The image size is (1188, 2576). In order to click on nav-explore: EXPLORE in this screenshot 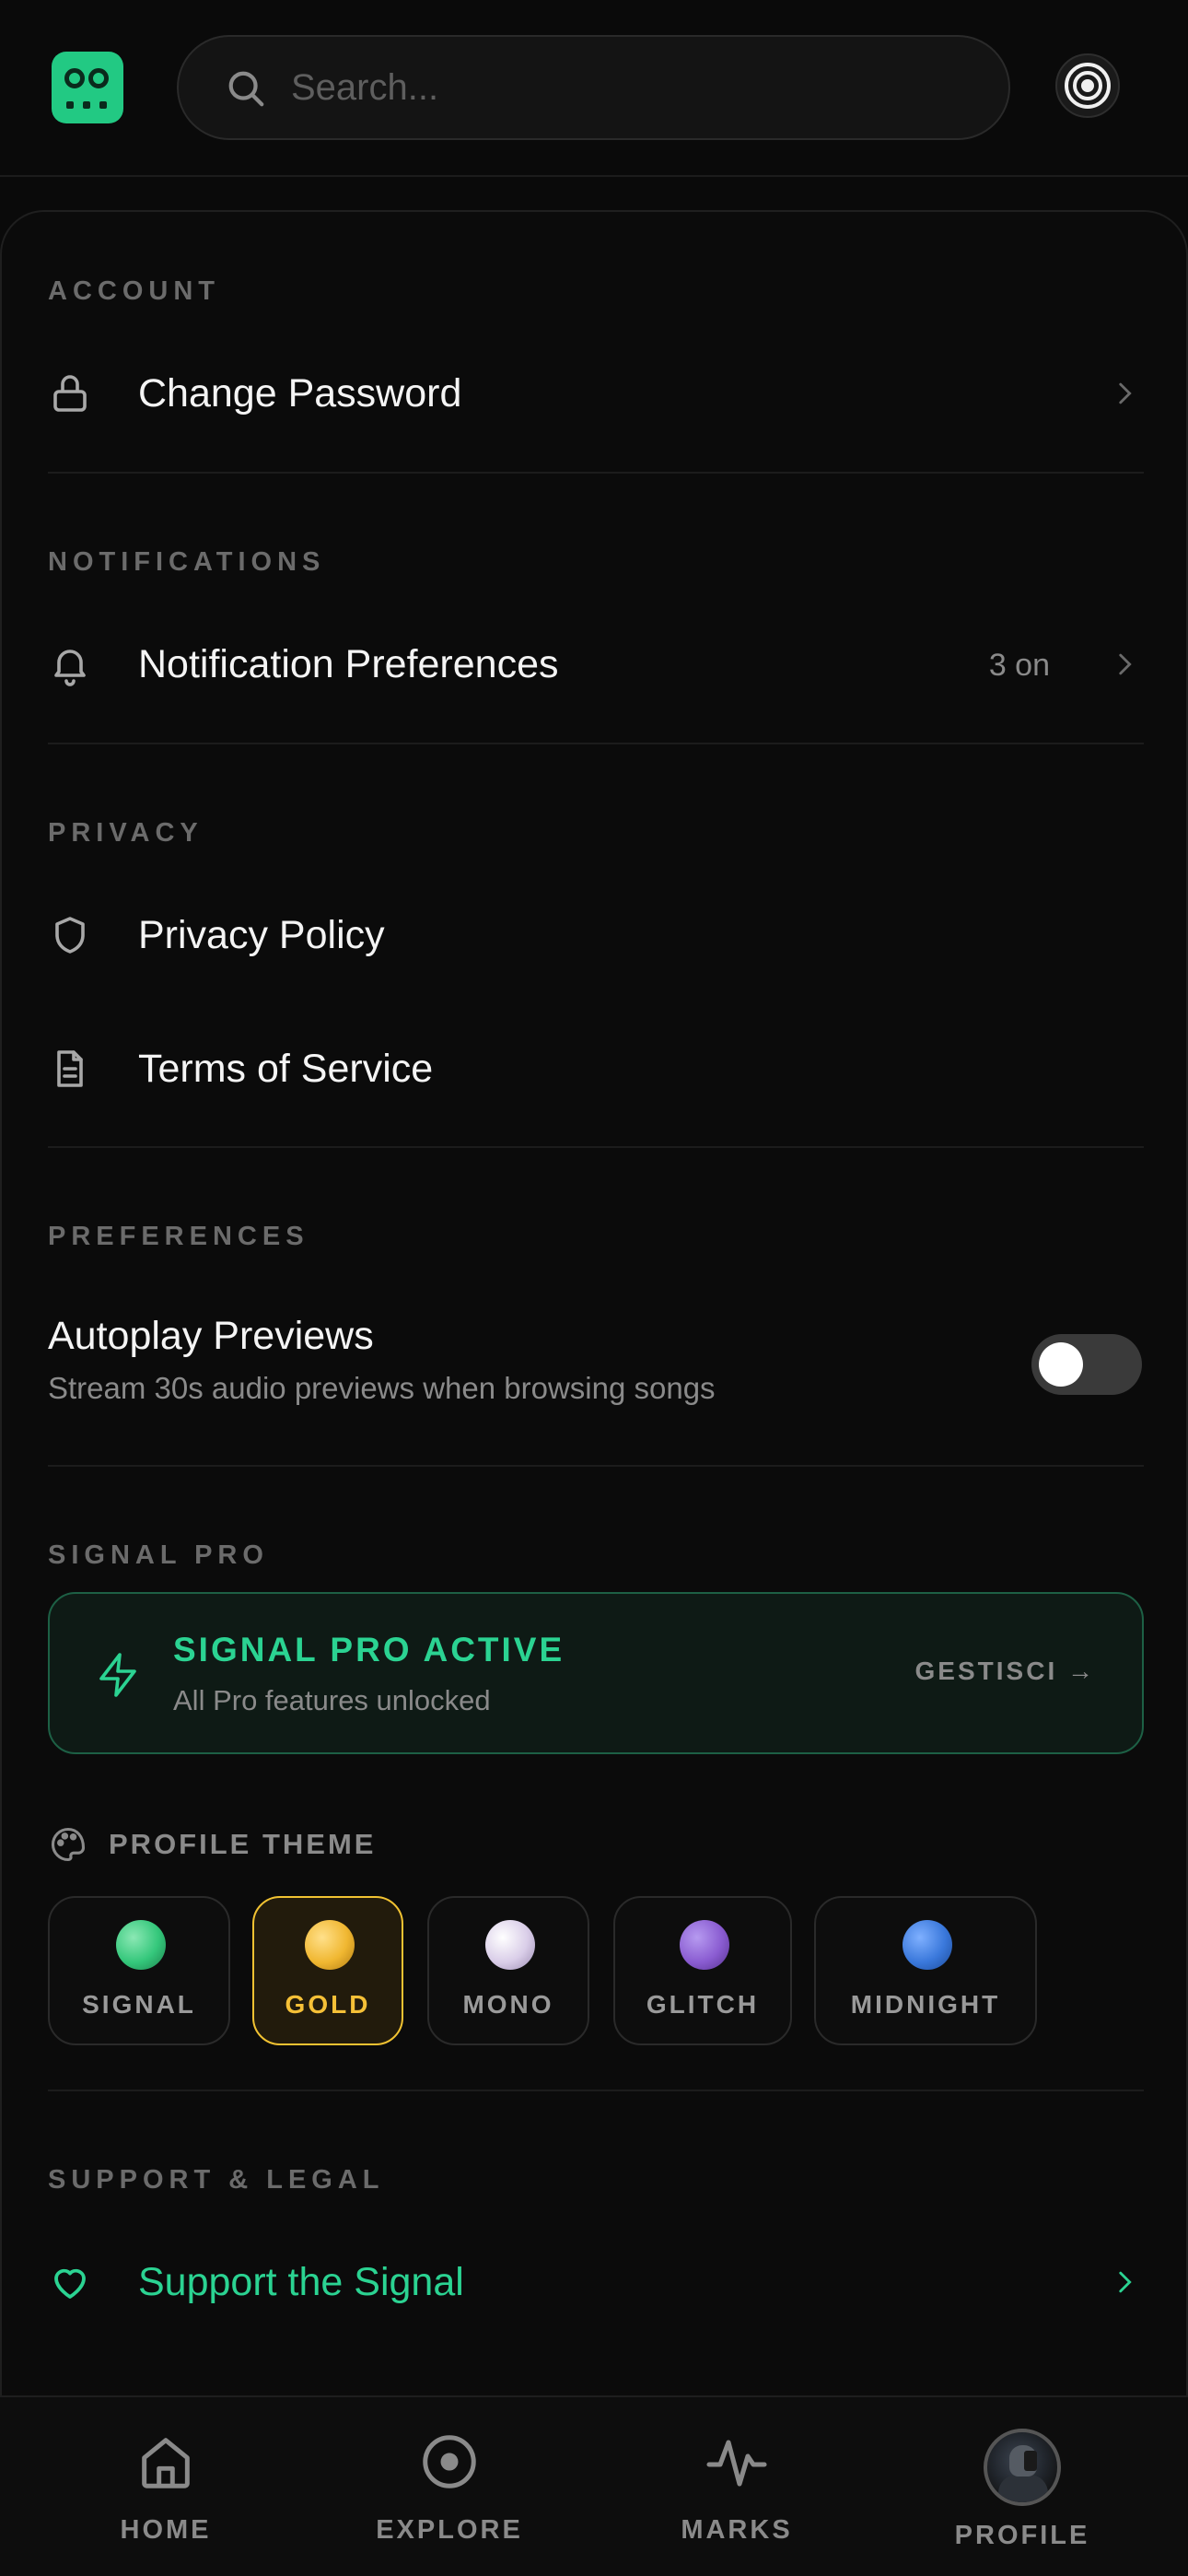, I will do `click(449, 2487)`.